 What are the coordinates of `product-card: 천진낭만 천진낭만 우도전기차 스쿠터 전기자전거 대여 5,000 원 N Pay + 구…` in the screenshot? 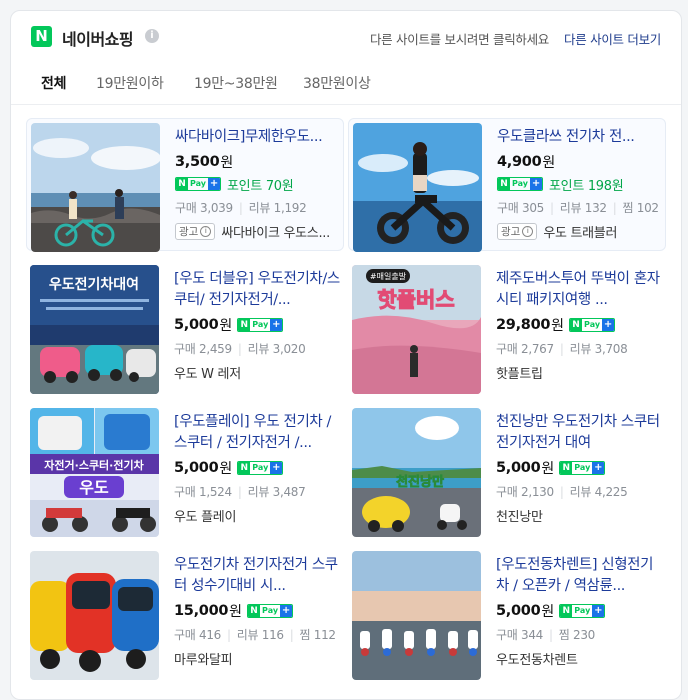 It's located at (507, 470).